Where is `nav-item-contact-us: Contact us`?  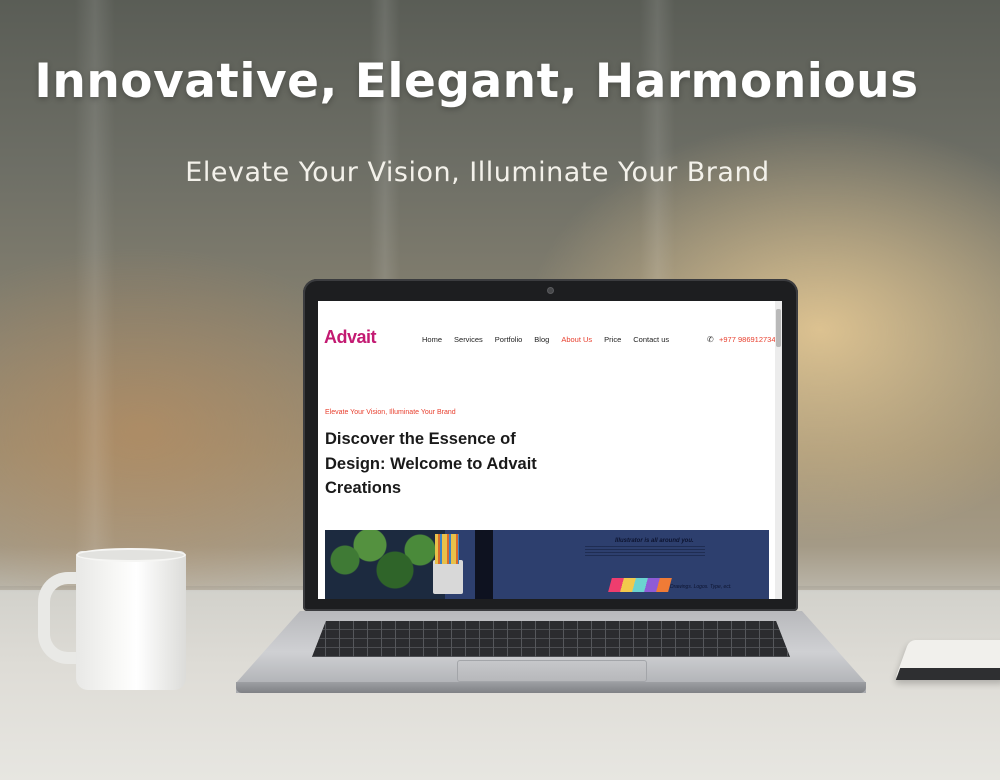 nav-item-contact-us: Contact us is located at coordinates (651, 339).